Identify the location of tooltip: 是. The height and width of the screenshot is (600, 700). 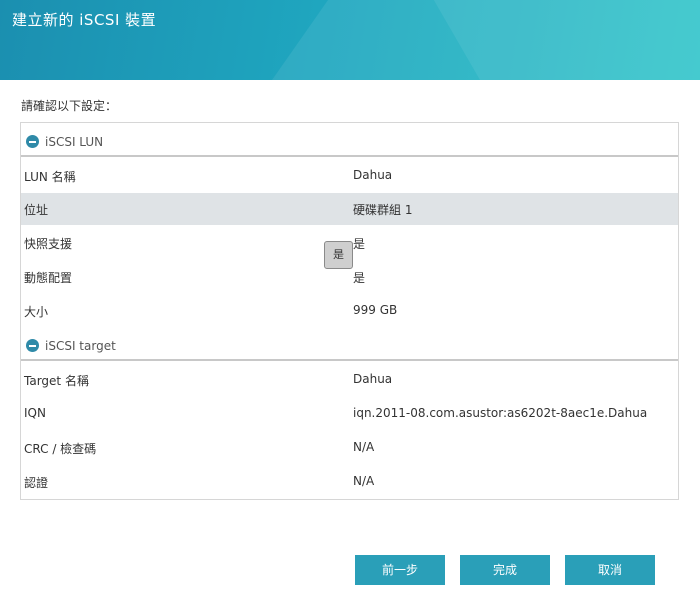
(338, 255).